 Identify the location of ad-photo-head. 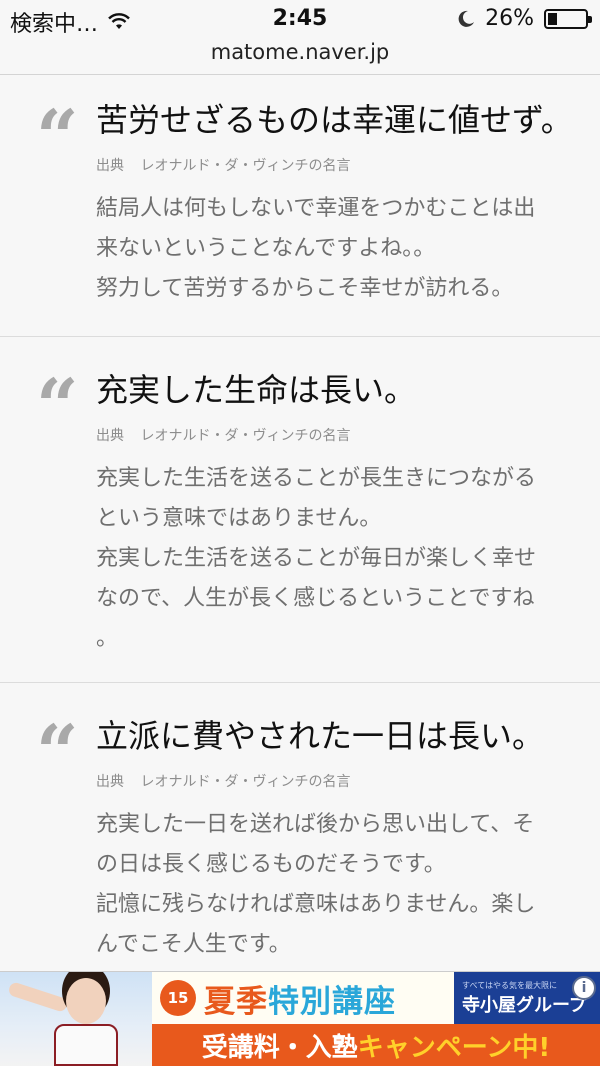
(86, 1001).